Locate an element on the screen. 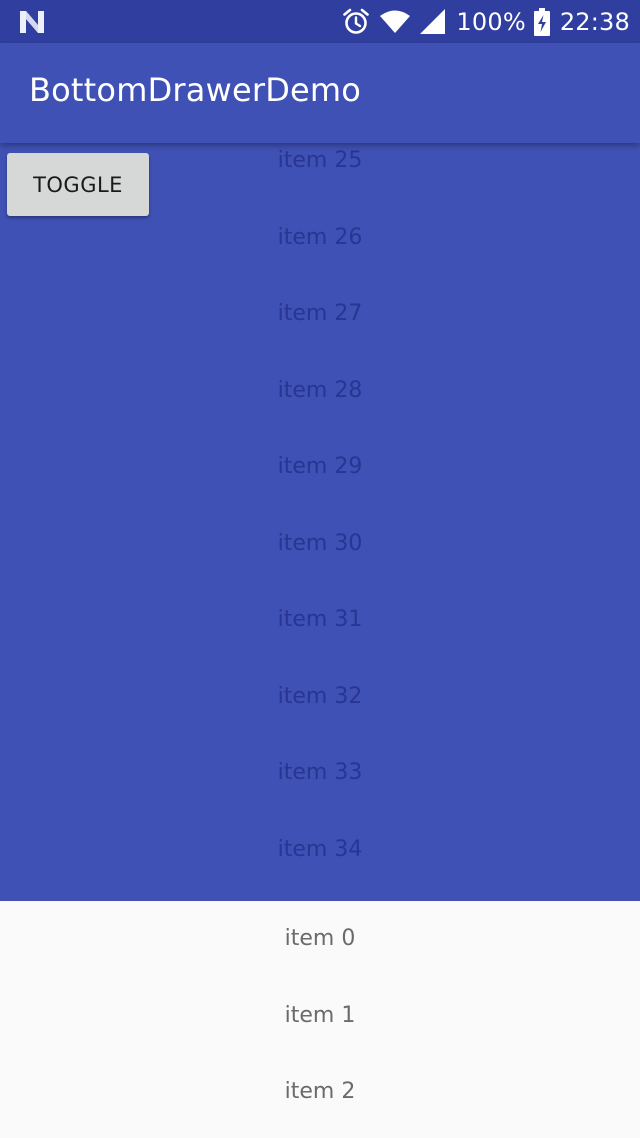 The width and height of the screenshot is (640, 1138). android-n-notification-icon is located at coordinates (32, 22).